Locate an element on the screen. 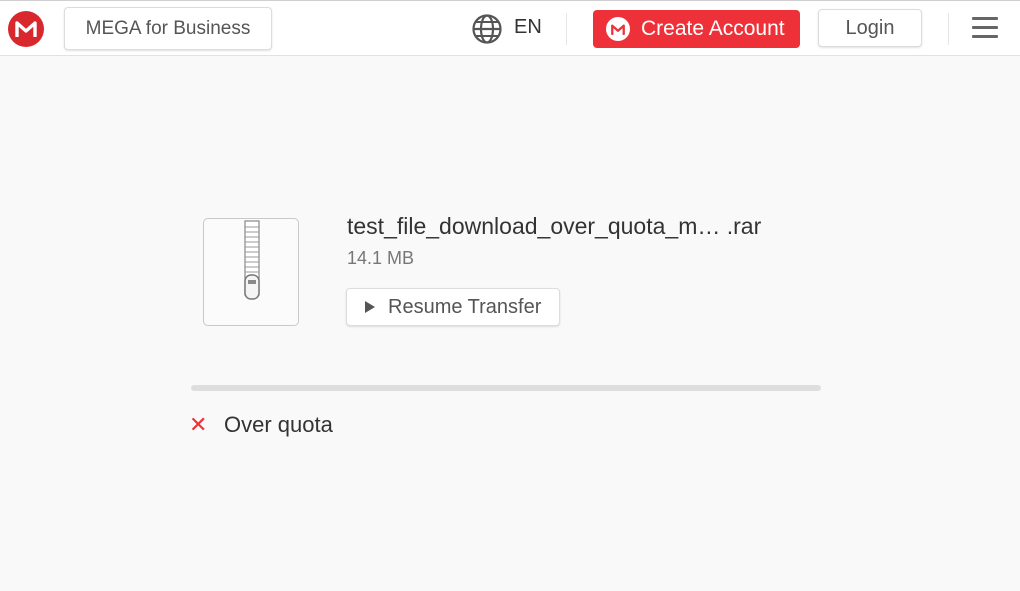 The width and height of the screenshot is (1020, 591). download-progress-bar is located at coordinates (506, 388).